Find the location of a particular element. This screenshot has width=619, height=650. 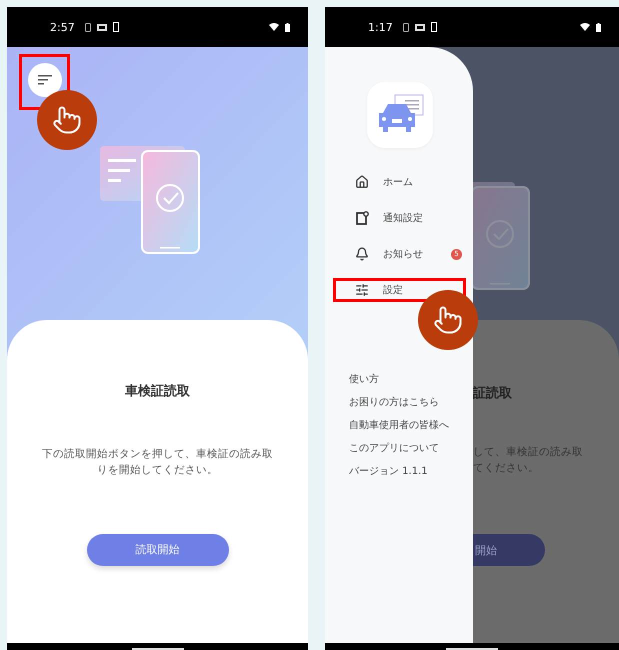

drawer-menu-item: 通知設定 is located at coordinates (399, 218).